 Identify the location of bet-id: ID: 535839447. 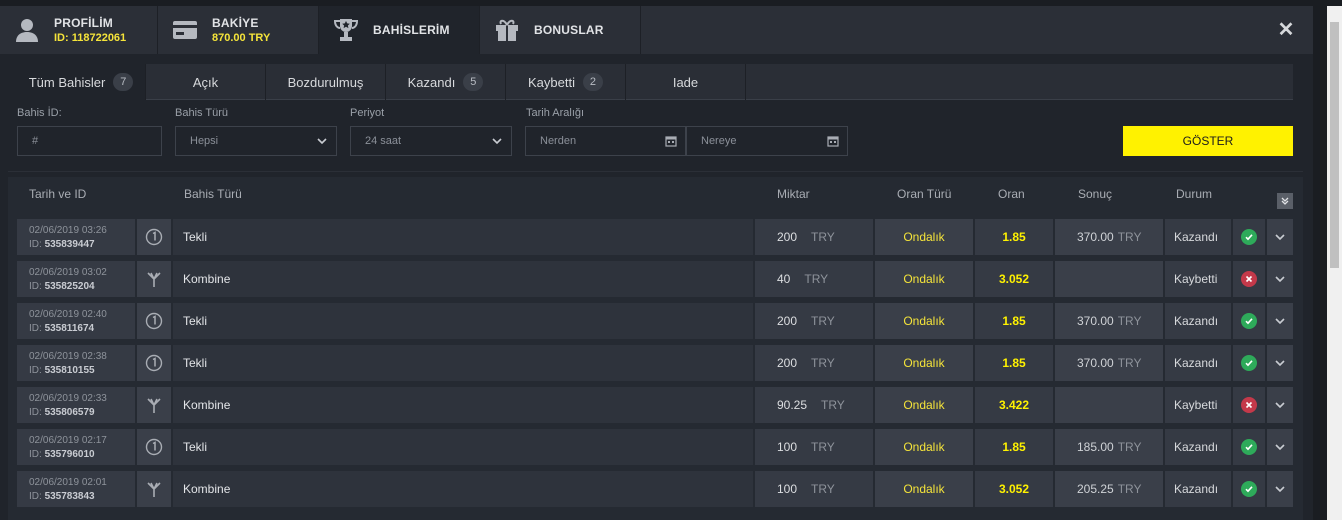
(62, 244).